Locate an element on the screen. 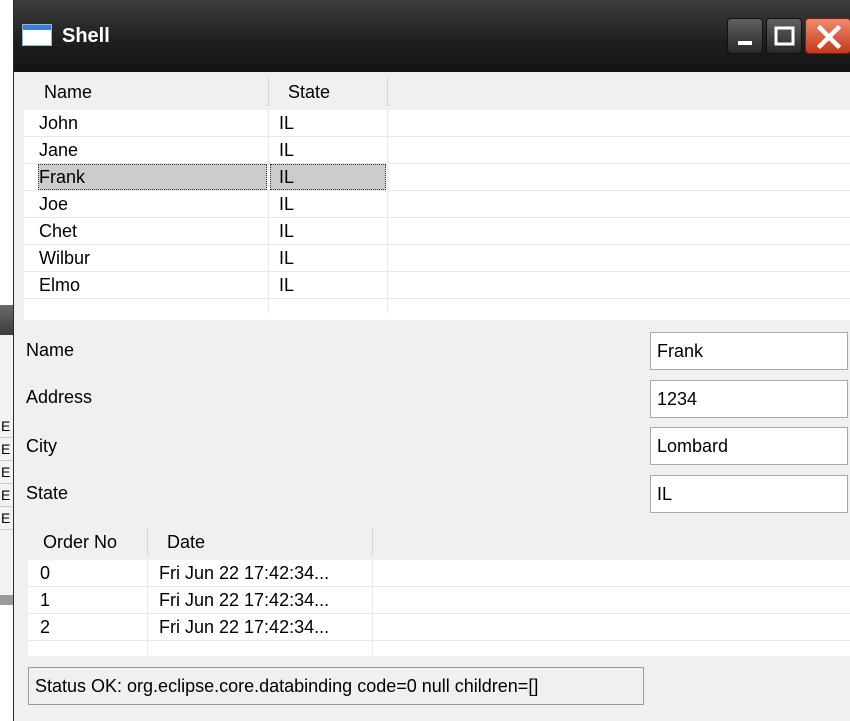 The image size is (850, 721). city-field is located at coordinates (749, 446).